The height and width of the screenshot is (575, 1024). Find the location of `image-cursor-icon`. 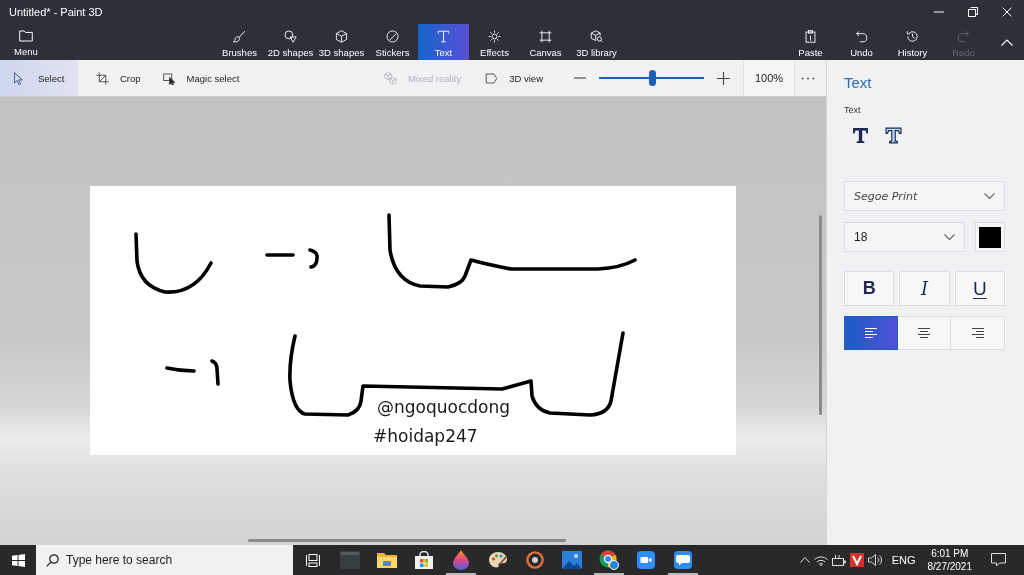

image-cursor-icon is located at coordinates (169, 78).